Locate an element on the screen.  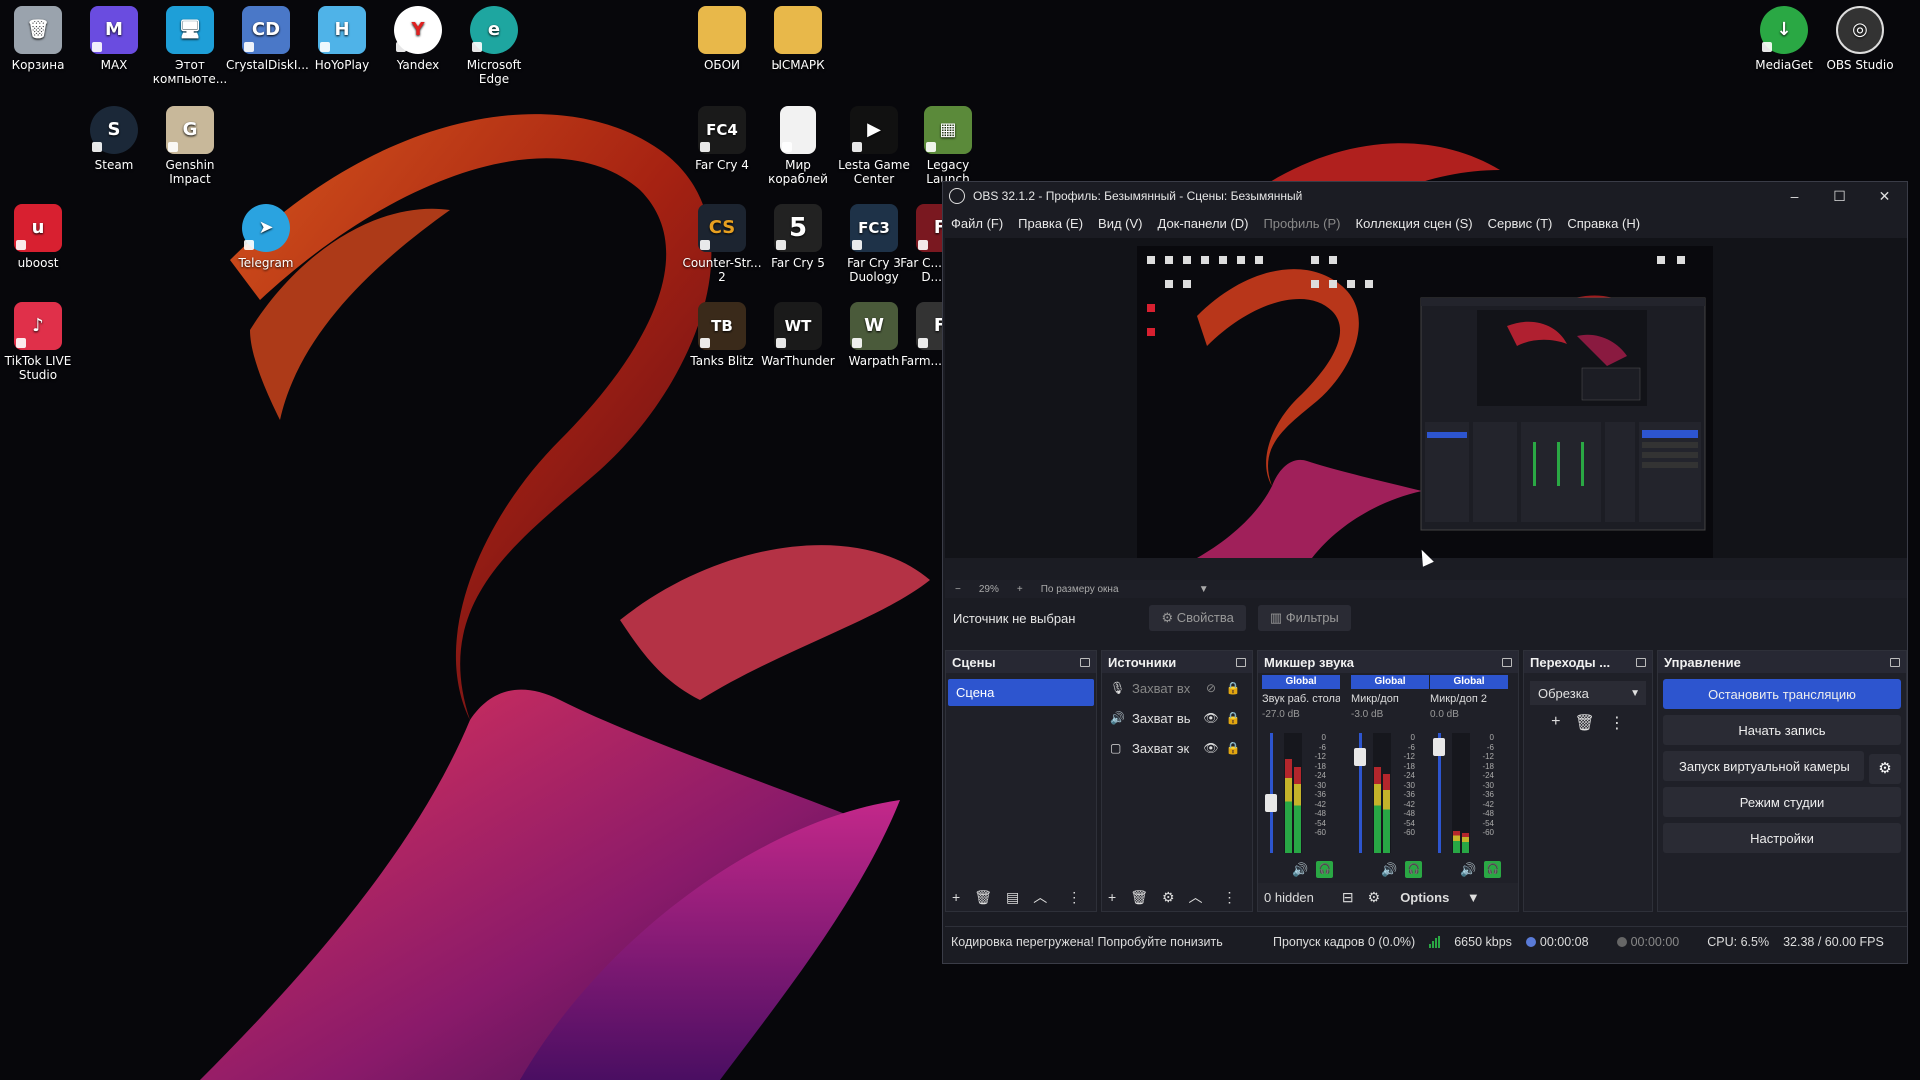
menu-profile: Профиль (P) is located at coordinates (1301, 223).